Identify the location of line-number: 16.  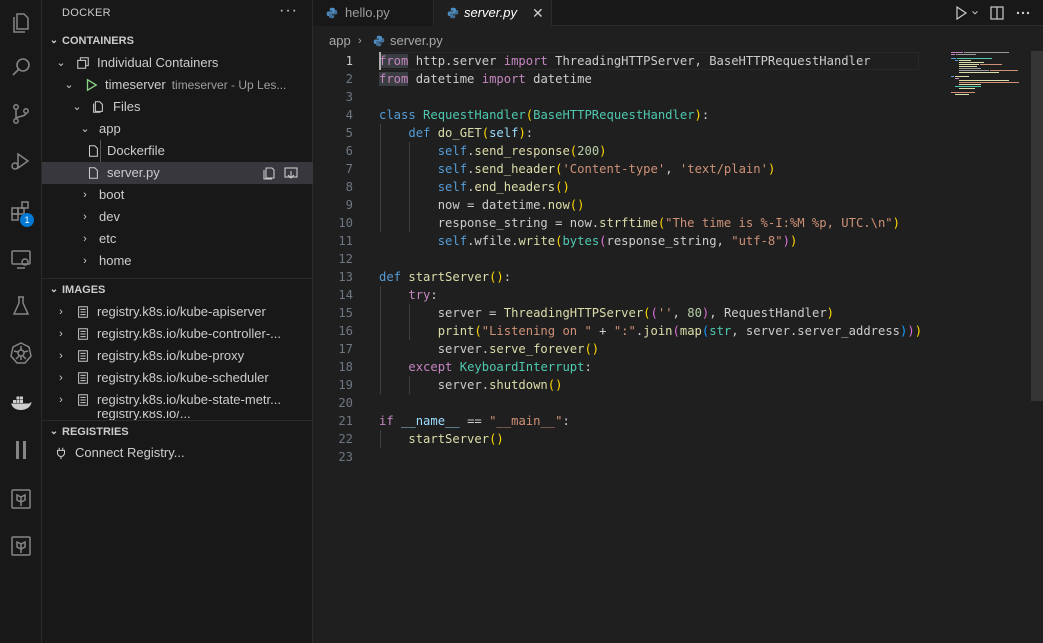
(345, 331).